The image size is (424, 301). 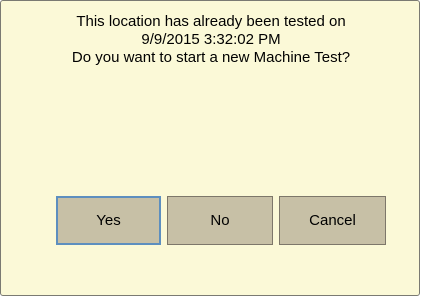 What do you see at coordinates (220, 220) in the screenshot?
I see `no-button: No` at bounding box center [220, 220].